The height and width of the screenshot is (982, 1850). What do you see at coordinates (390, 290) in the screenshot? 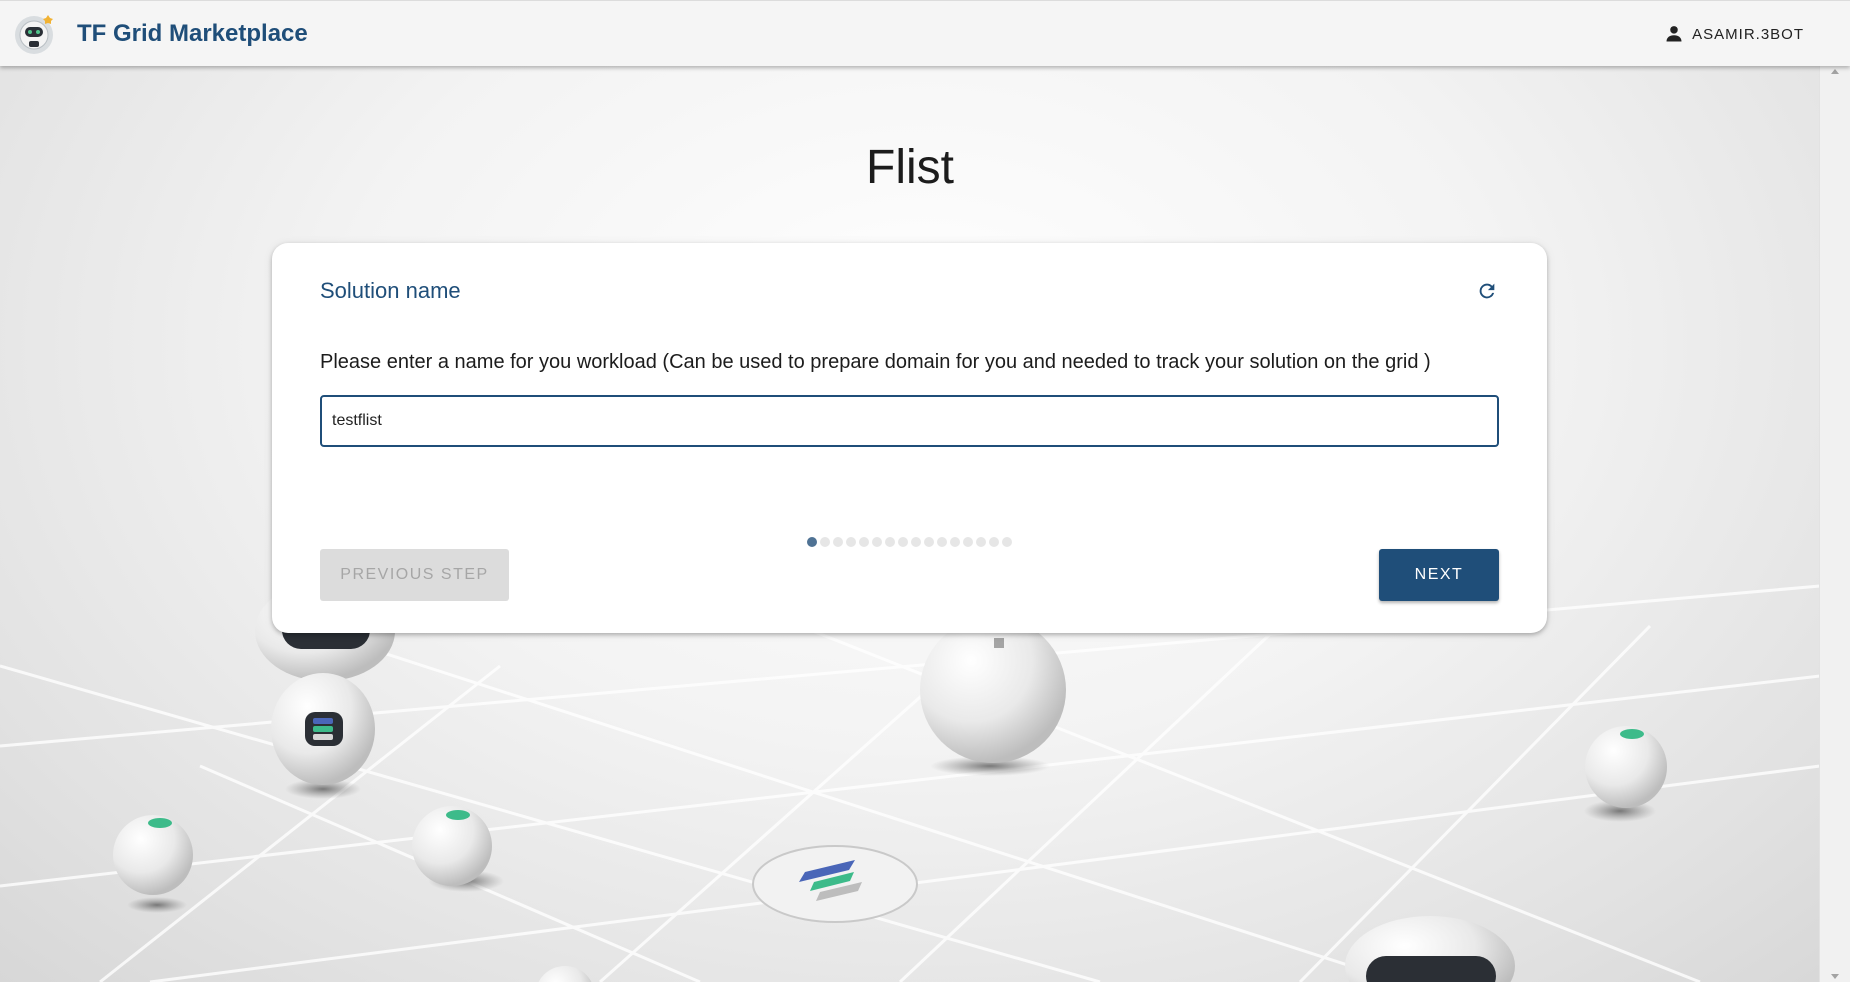
I see `step-title: Solution name` at bounding box center [390, 290].